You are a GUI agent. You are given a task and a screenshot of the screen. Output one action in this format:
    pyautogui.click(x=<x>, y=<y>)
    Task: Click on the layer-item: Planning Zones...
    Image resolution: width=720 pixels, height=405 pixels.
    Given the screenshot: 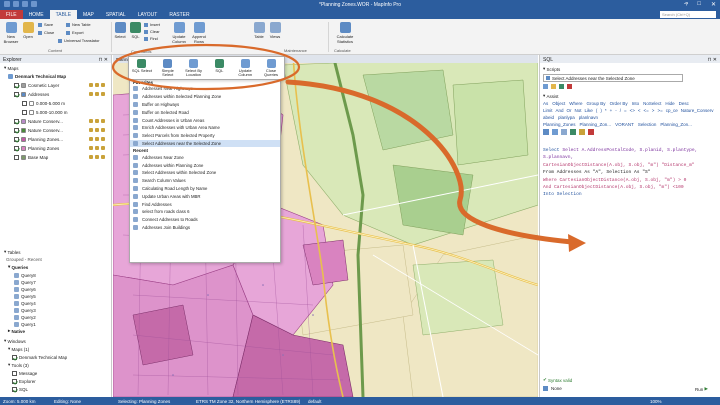 What is the action you would take?
    pyautogui.click(x=38, y=139)
    